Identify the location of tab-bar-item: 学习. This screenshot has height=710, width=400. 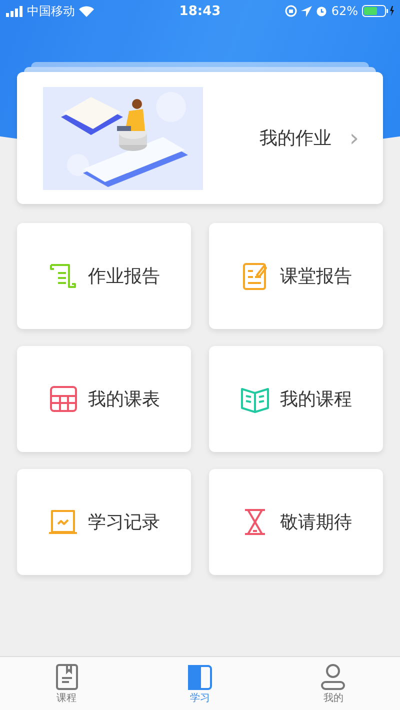
(200, 683).